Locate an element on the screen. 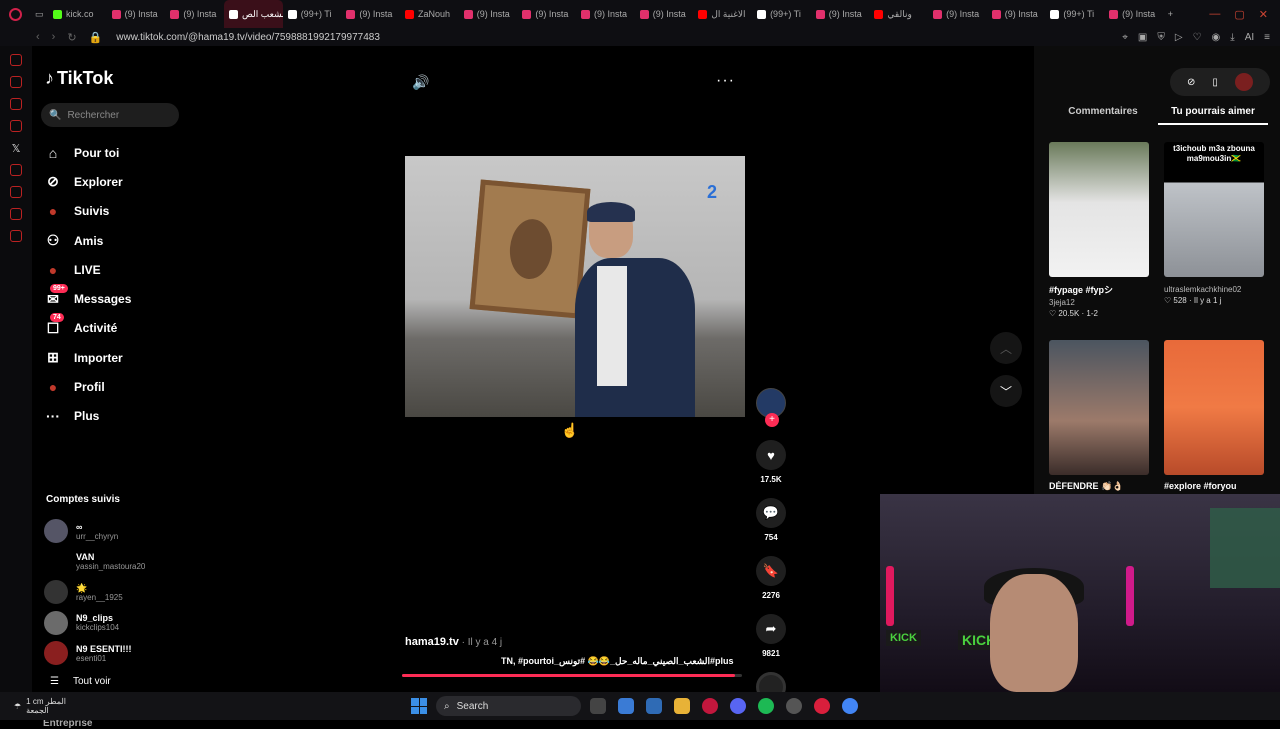 Image resolution: width=1280 pixels, height=729 pixels. copilot-icon is located at coordinates (626, 706).